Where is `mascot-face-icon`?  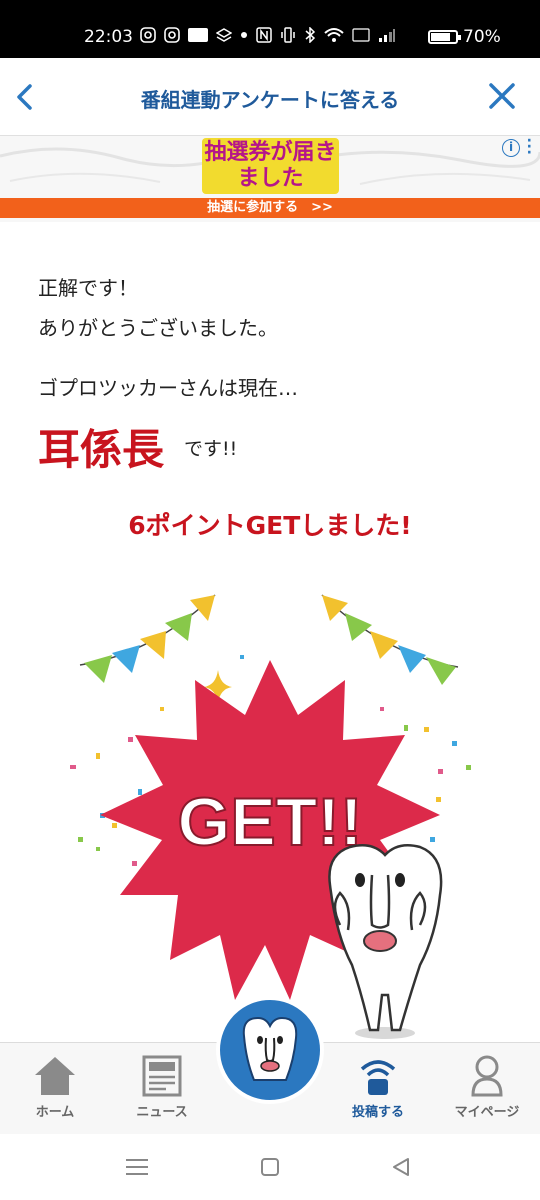
mascot-face-icon is located at coordinates (270, 1048).